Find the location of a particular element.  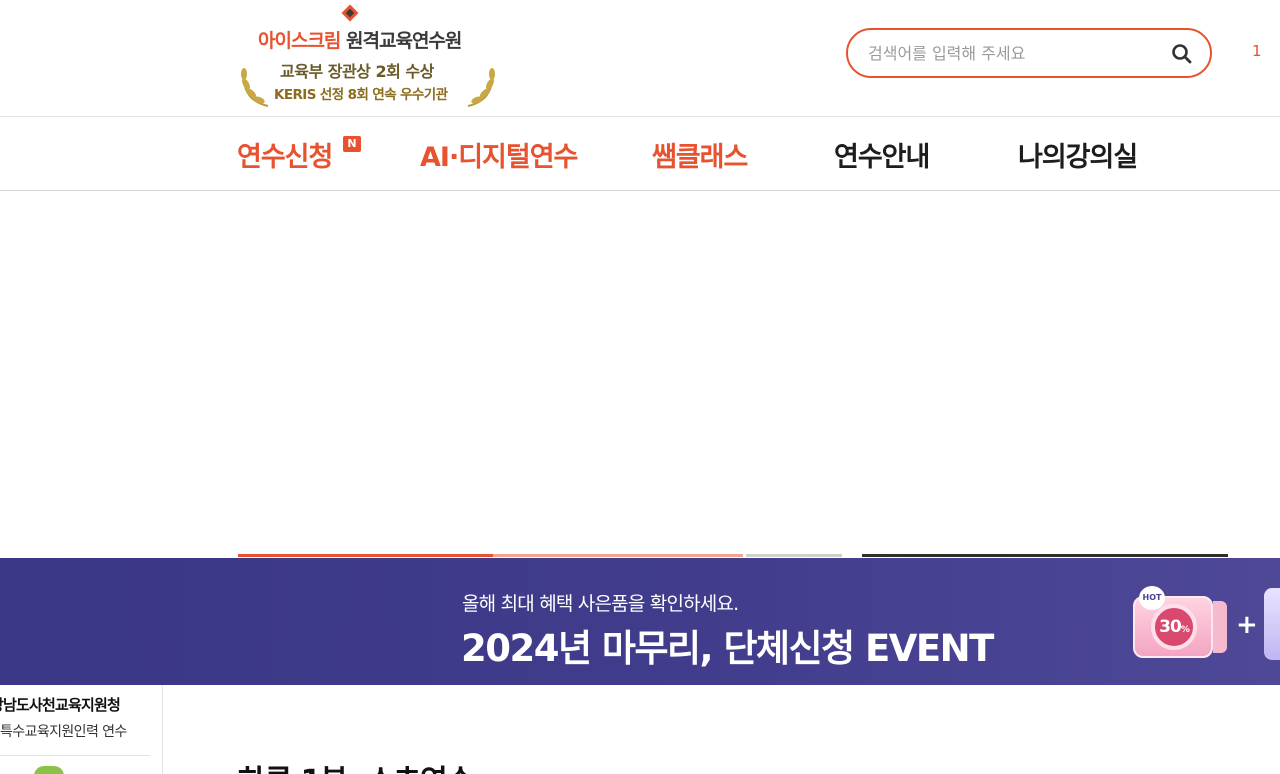

hot-tag: HOT is located at coordinates (1152, 598).